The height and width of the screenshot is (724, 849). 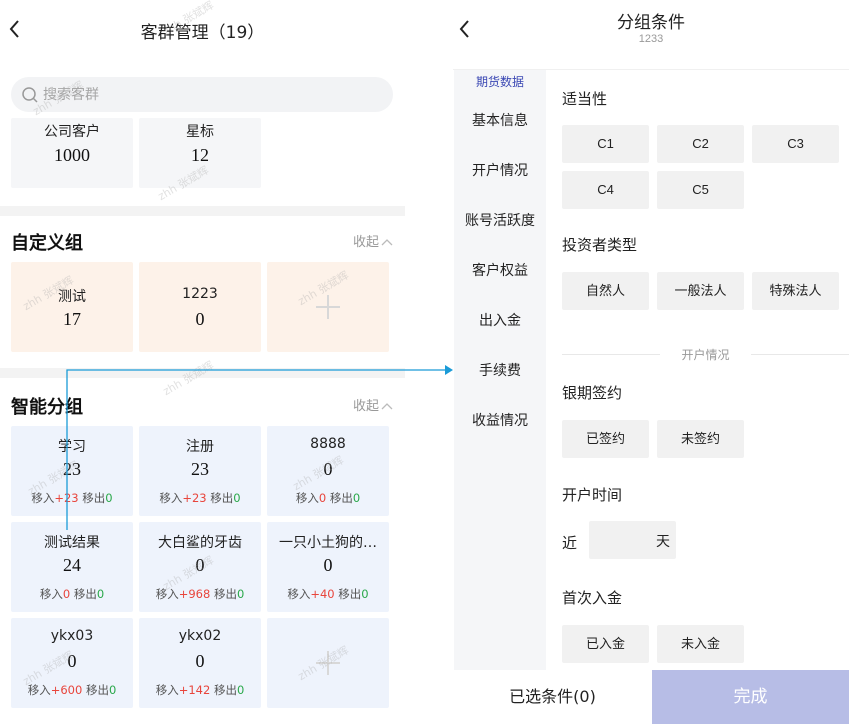 I want to click on open-time-prefix: 近, so click(x=570, y=543).